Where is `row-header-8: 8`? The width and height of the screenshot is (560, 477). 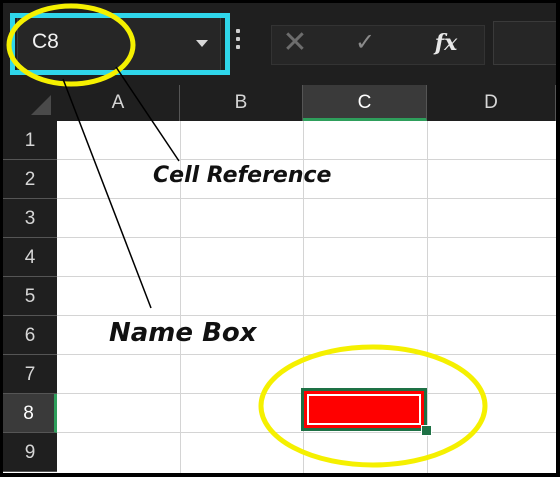
row-header-8: 8 is located at coordinates (30, 413).